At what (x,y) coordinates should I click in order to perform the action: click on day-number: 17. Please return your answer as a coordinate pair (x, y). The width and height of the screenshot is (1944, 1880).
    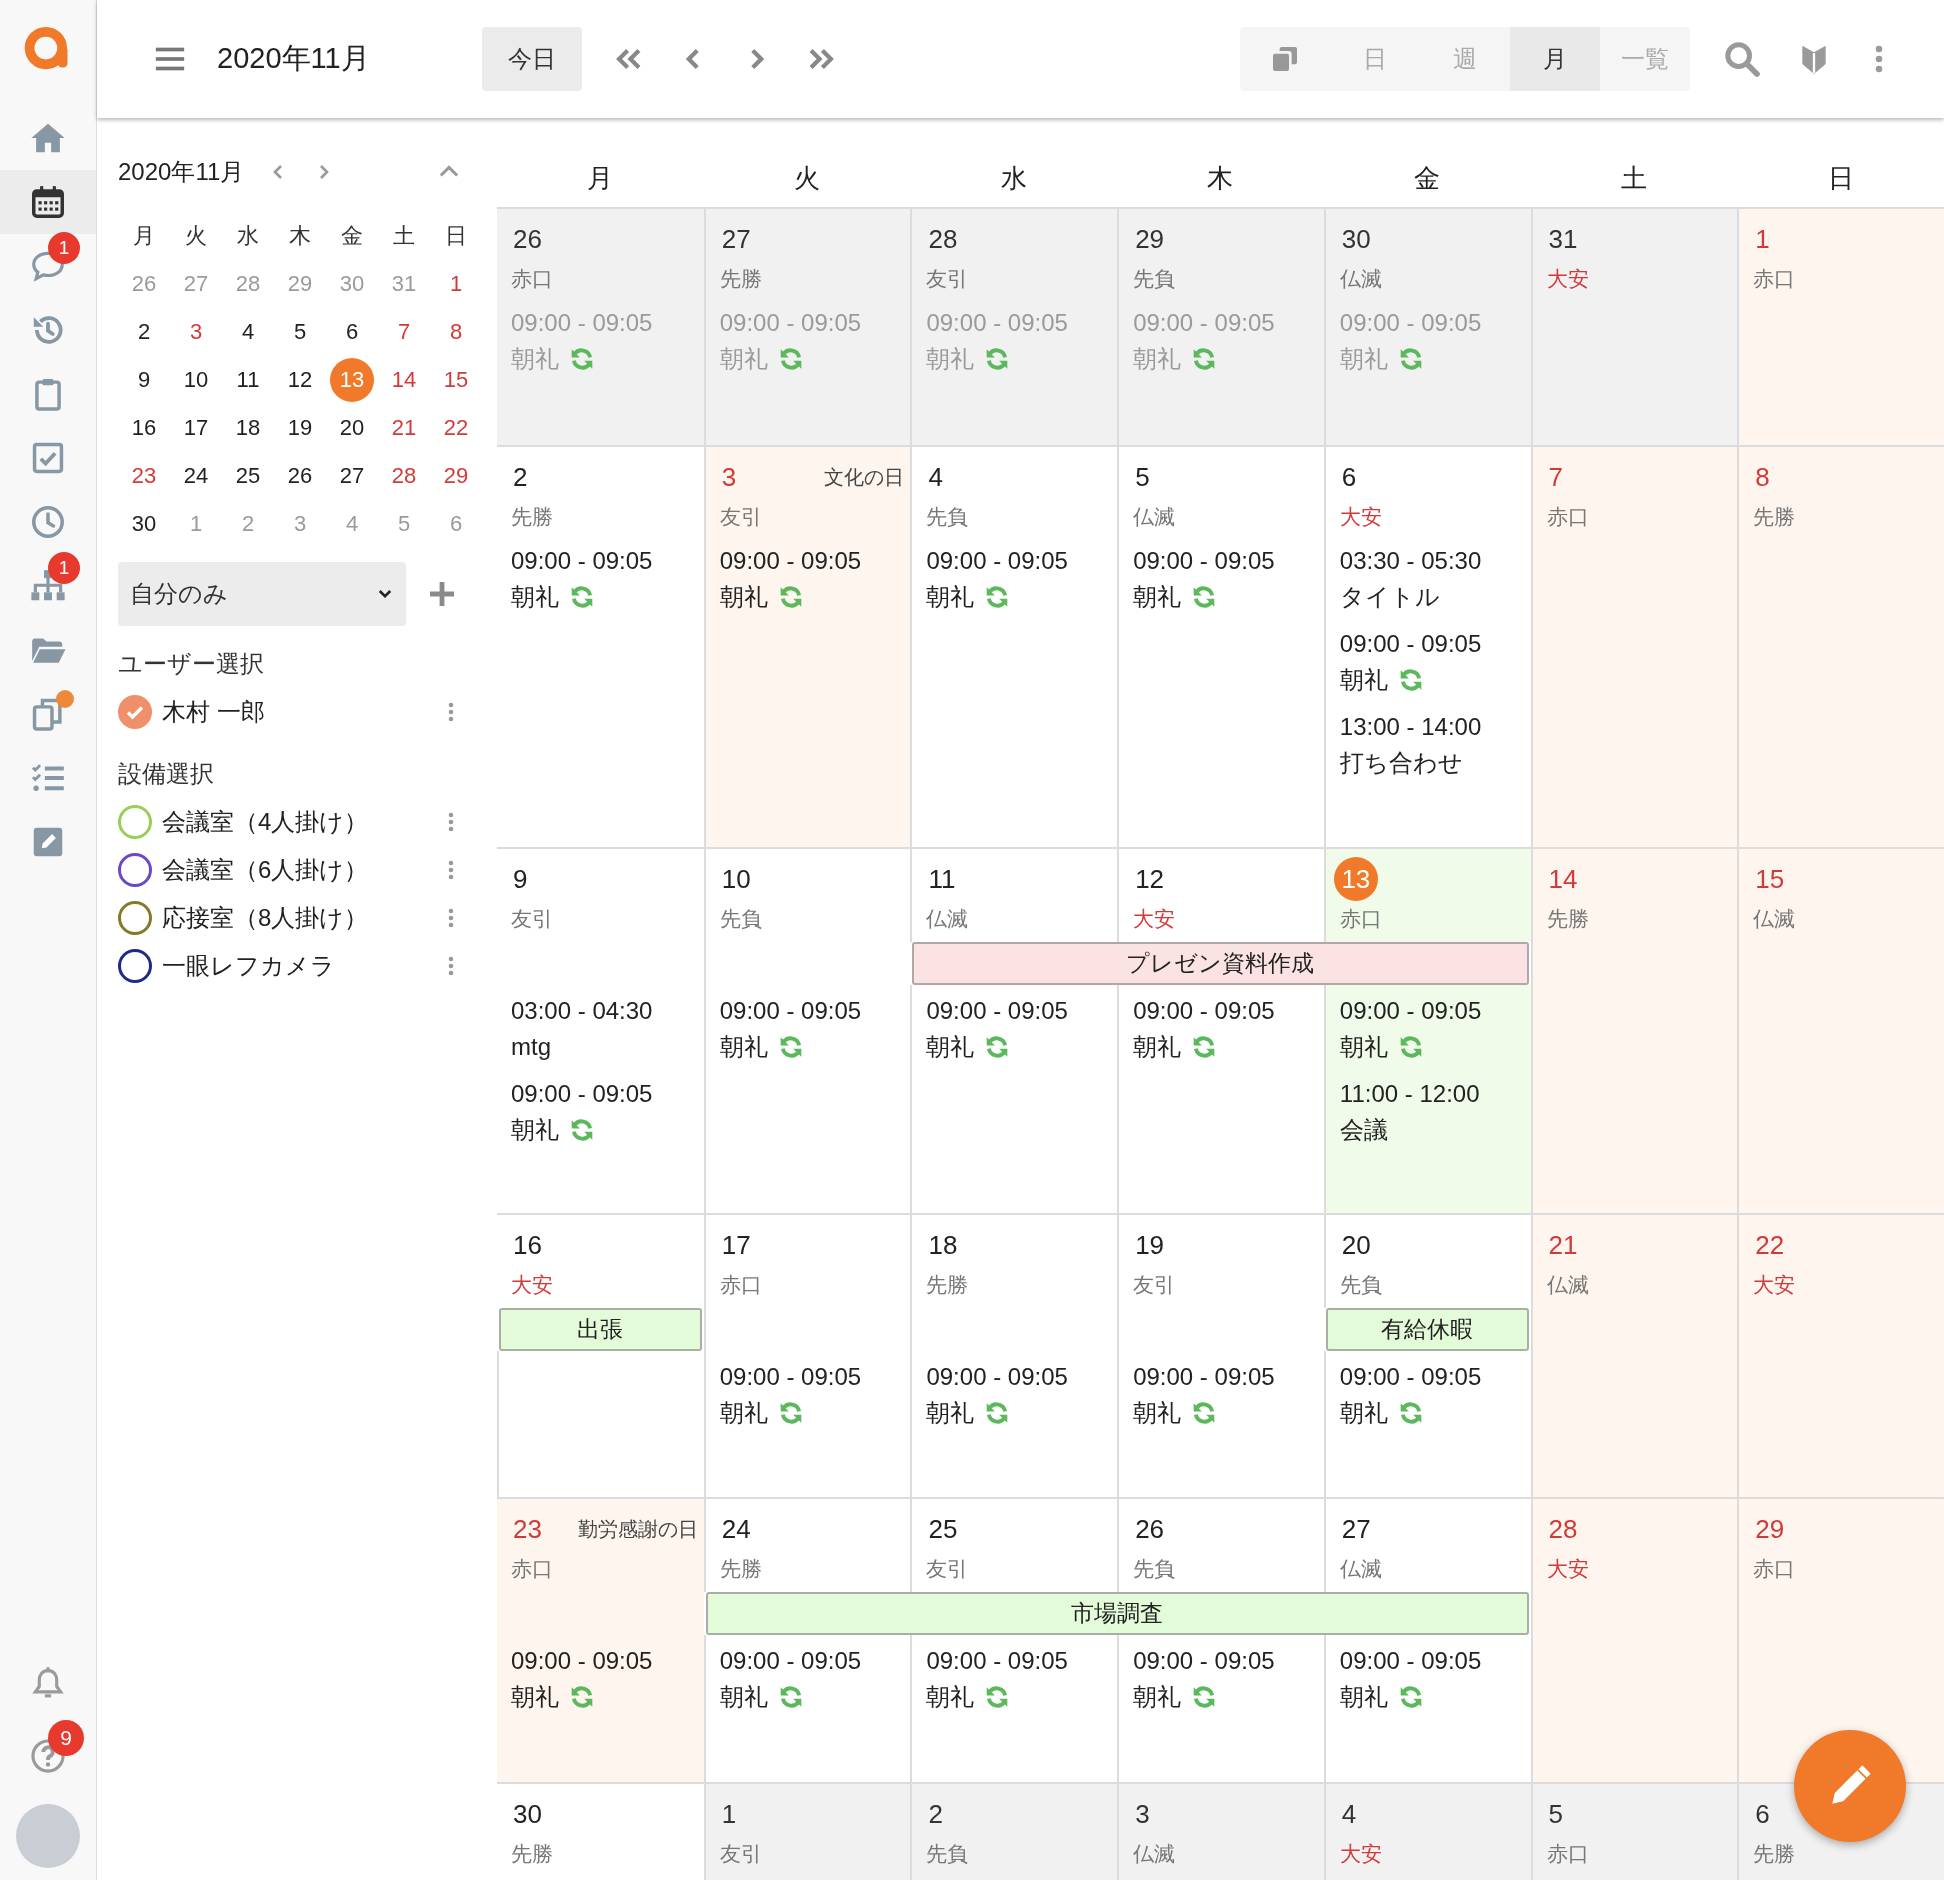
    Looking at the image, I should click on (735, 1245).